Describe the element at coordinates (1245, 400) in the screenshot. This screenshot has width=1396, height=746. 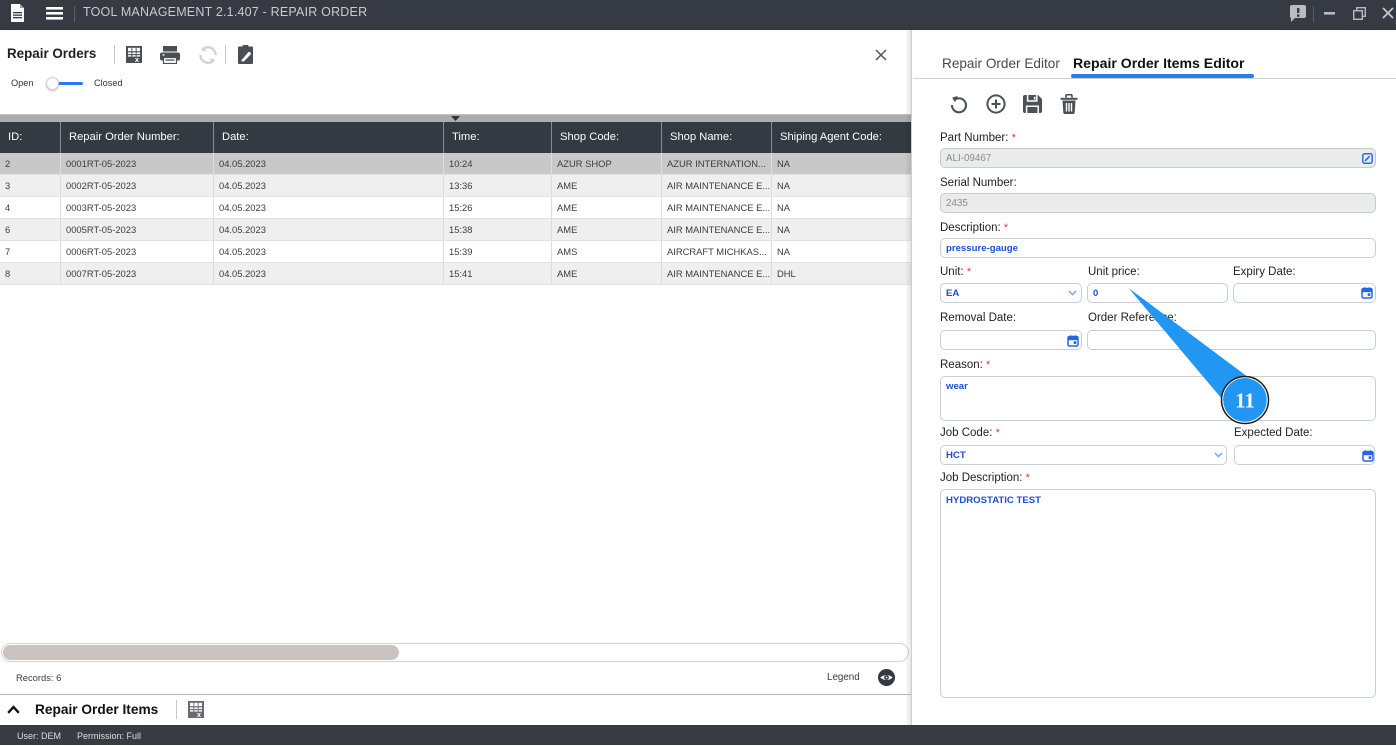
I see `svg-text: 11` at that location.